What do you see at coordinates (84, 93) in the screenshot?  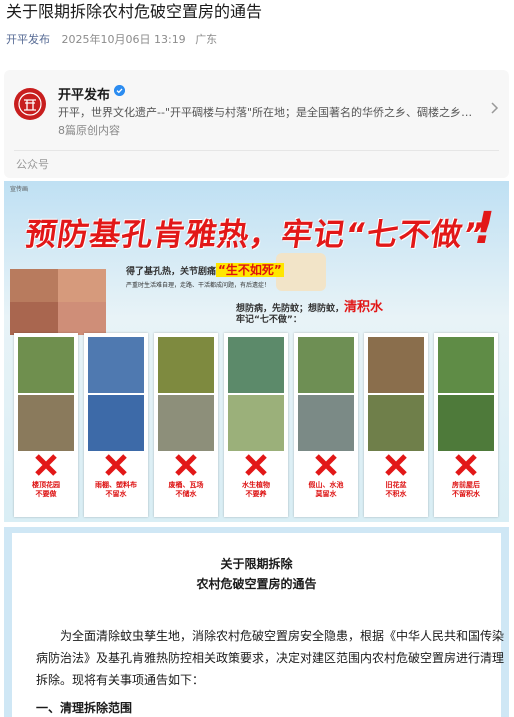 I see `account-name: 开平发布` at bounding box center [84, 93].